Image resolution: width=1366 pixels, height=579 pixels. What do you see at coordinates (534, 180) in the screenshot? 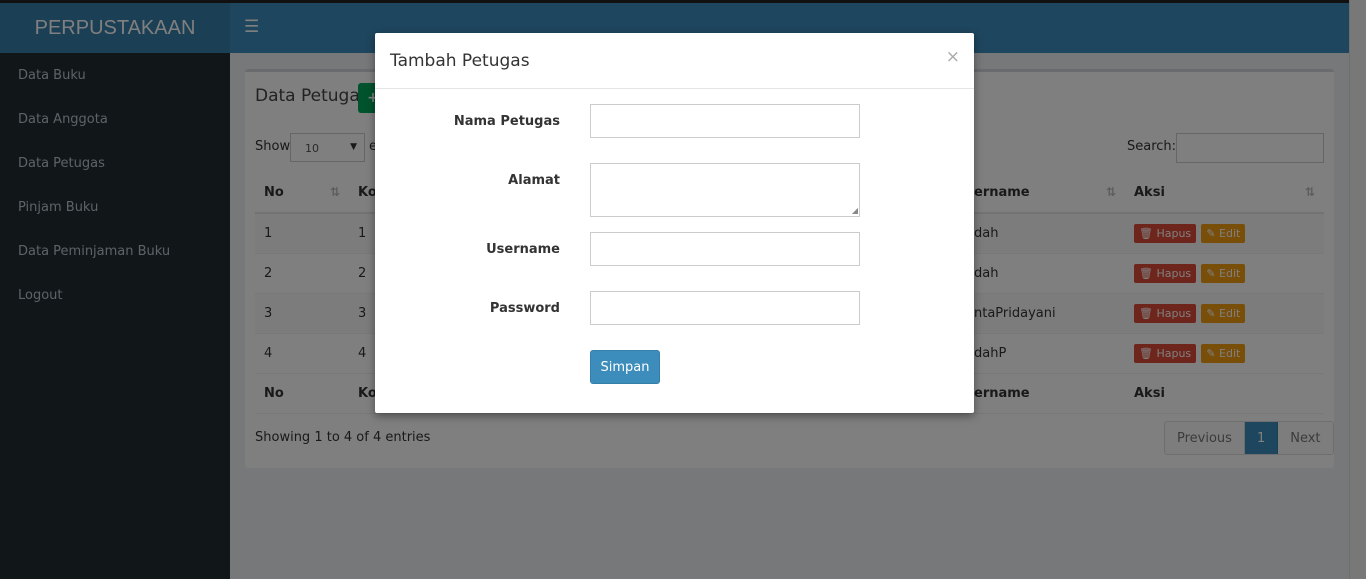
I see `alamat-label: Alamat` at bounding box center [534, 180].